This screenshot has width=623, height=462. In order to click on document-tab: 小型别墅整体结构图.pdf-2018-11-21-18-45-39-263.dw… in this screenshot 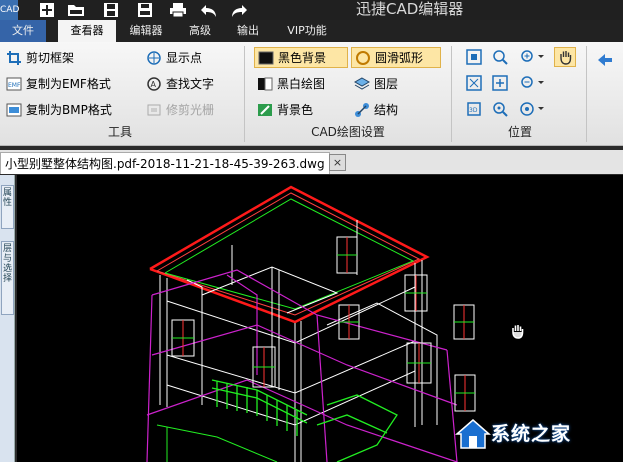, I will do `click(165, 163)`.